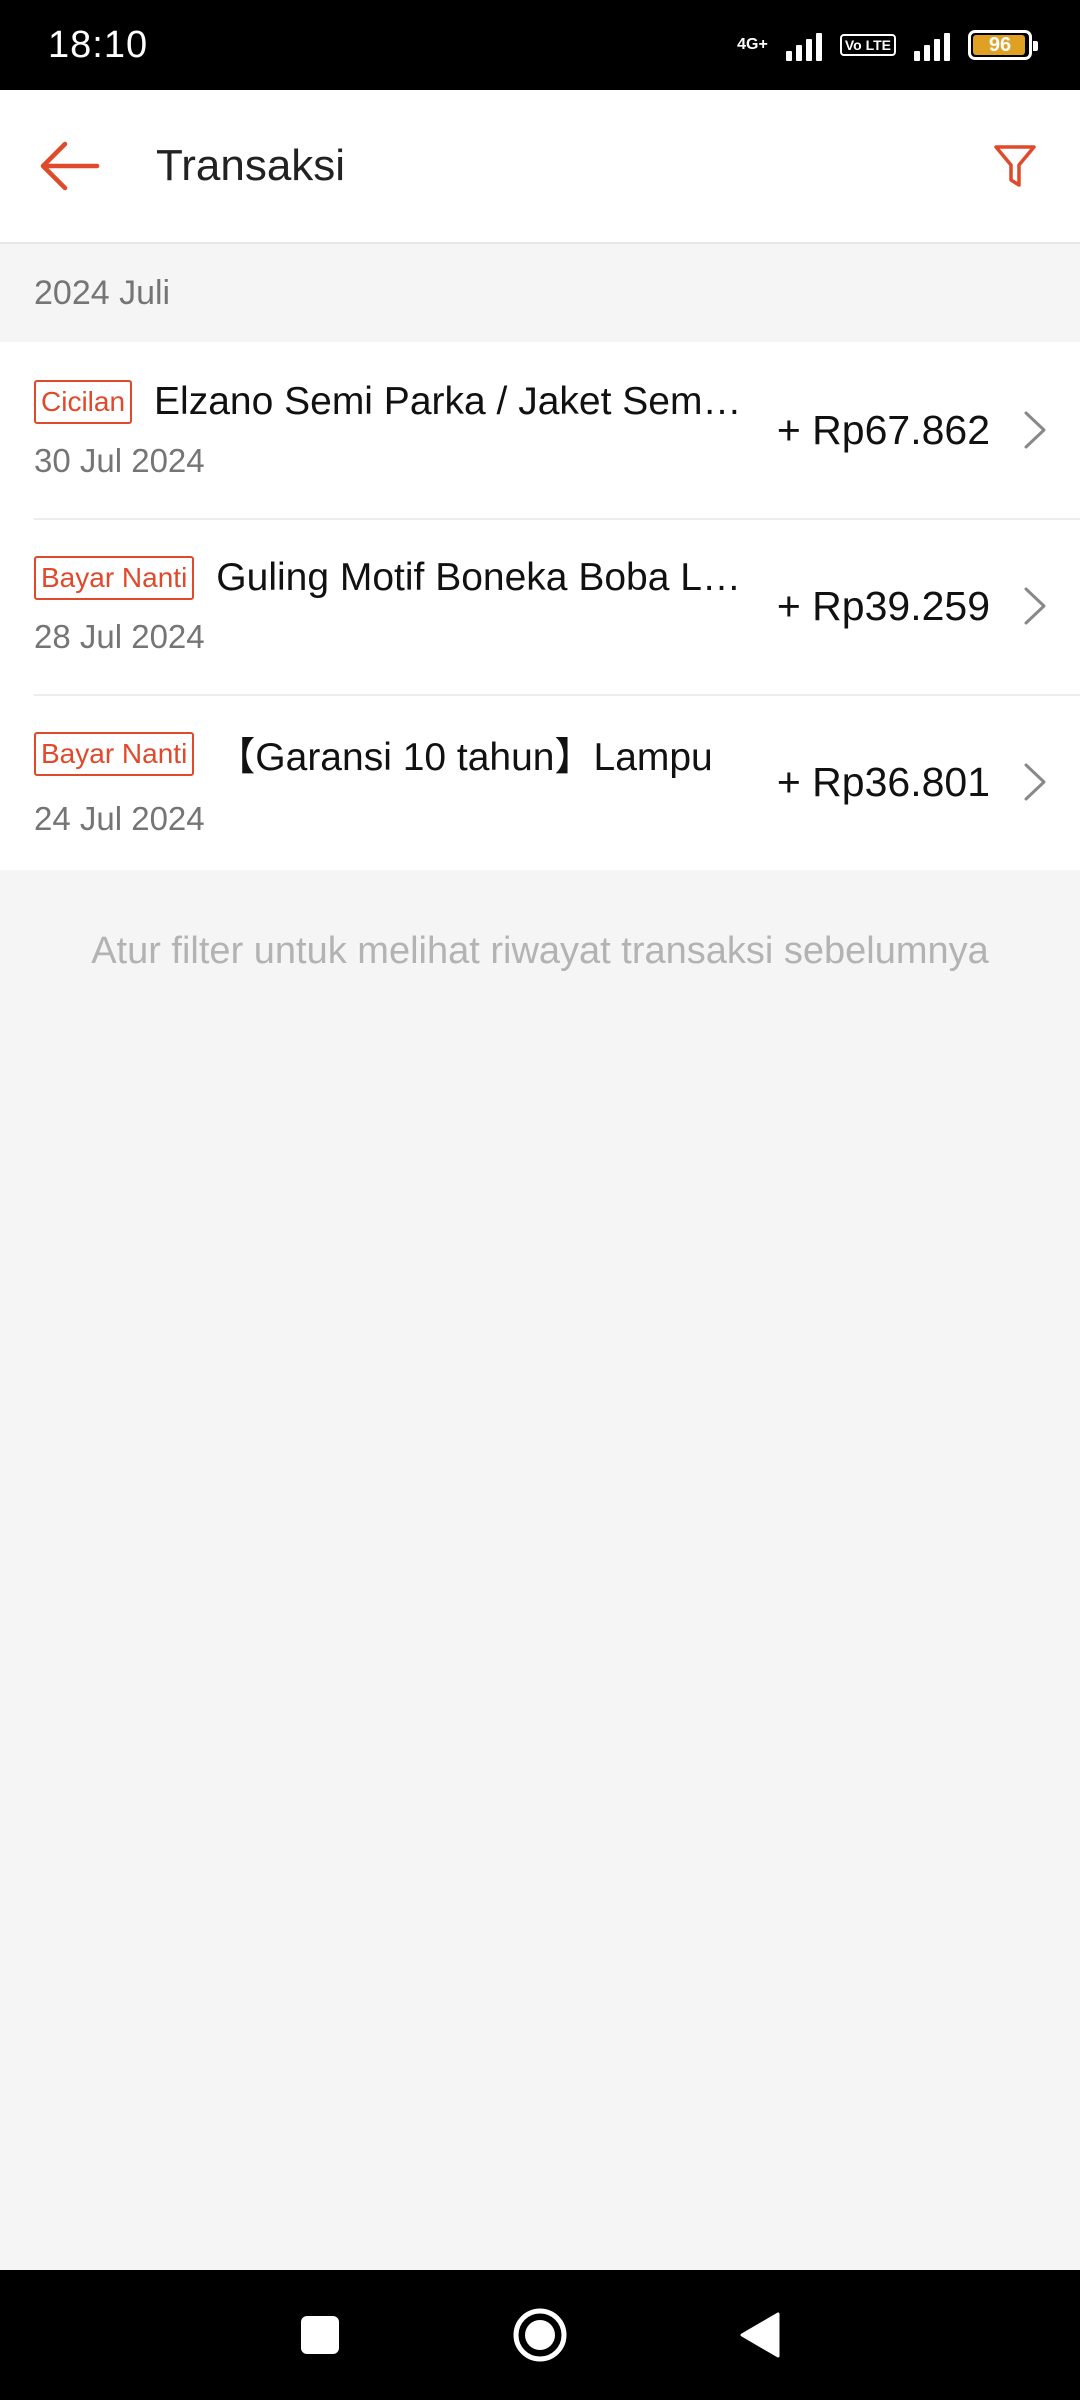 This screenshot has height=2400, width=1080. What do you see at coordinates (464, 757) in the screenshot?
I see `transaction-name: 【Garansi 10 tahun】Lampu` at bounding box center [464, 757].